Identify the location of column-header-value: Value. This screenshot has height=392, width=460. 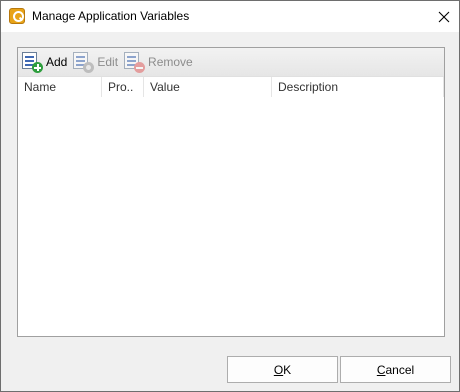
(208, 87).